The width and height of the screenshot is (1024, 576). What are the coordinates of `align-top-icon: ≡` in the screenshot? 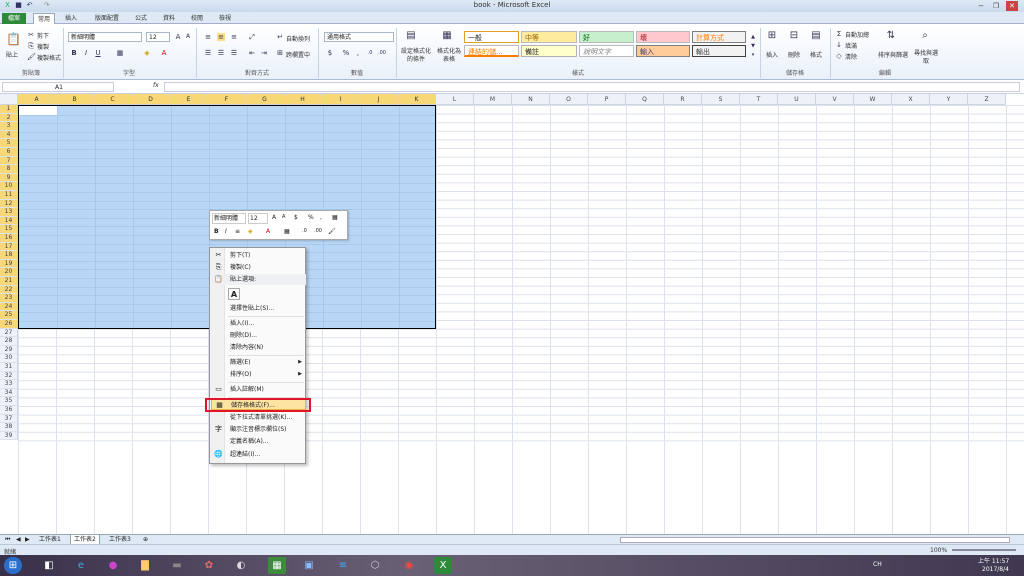 It's located at (208, 37).